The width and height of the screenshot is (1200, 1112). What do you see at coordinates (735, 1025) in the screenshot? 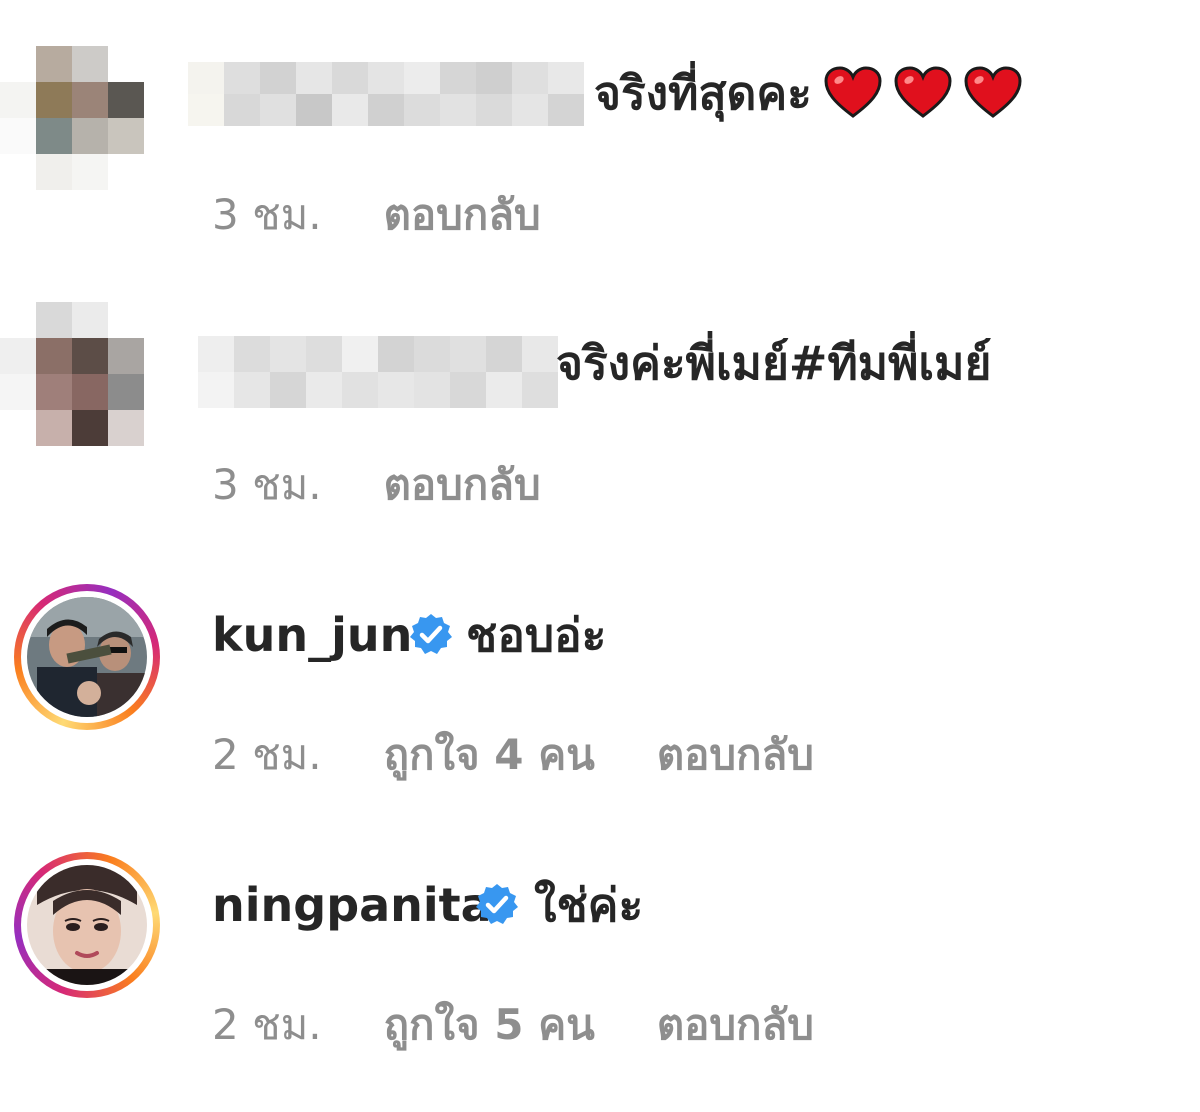
I see `reply-button: ตอบกลับ` at bounding box center [735, 1025].